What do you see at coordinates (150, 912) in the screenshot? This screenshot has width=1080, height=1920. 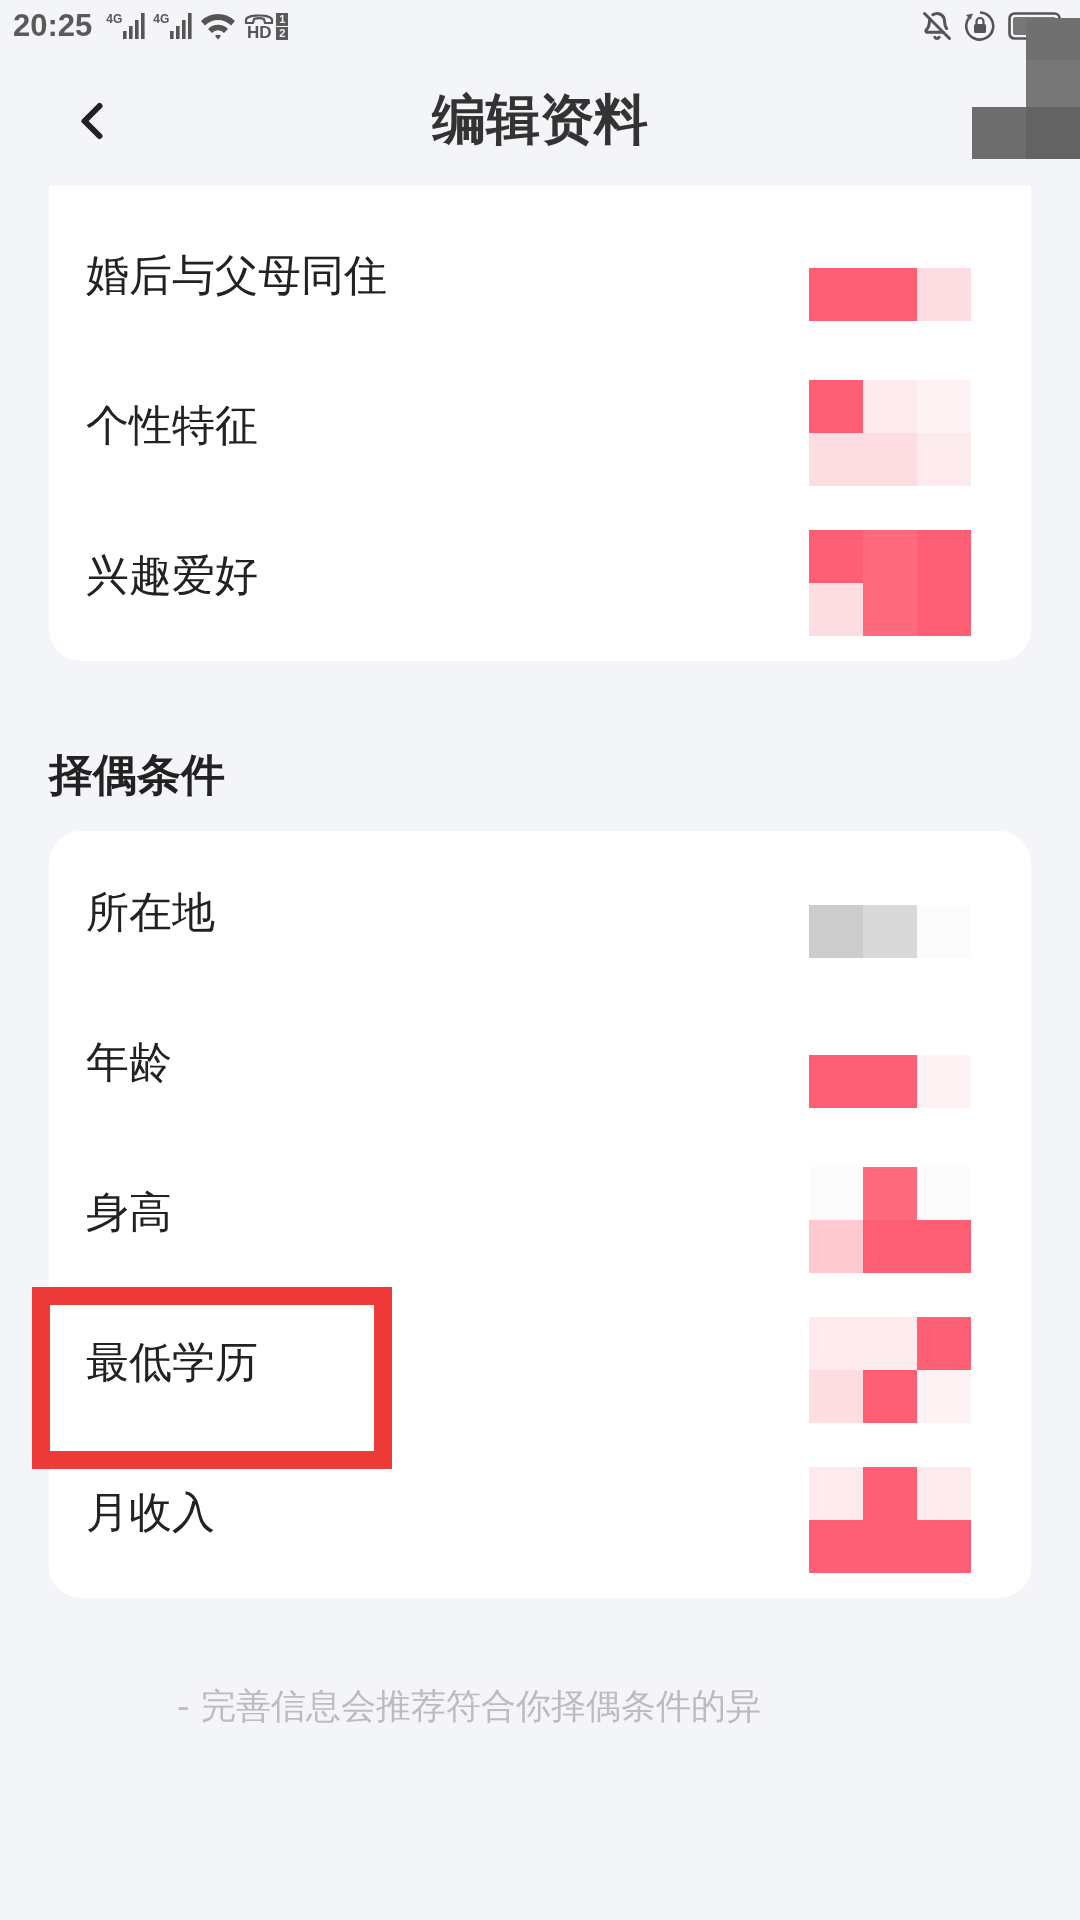 I see `field-label: 所在地` at bounding box center [150, 912].